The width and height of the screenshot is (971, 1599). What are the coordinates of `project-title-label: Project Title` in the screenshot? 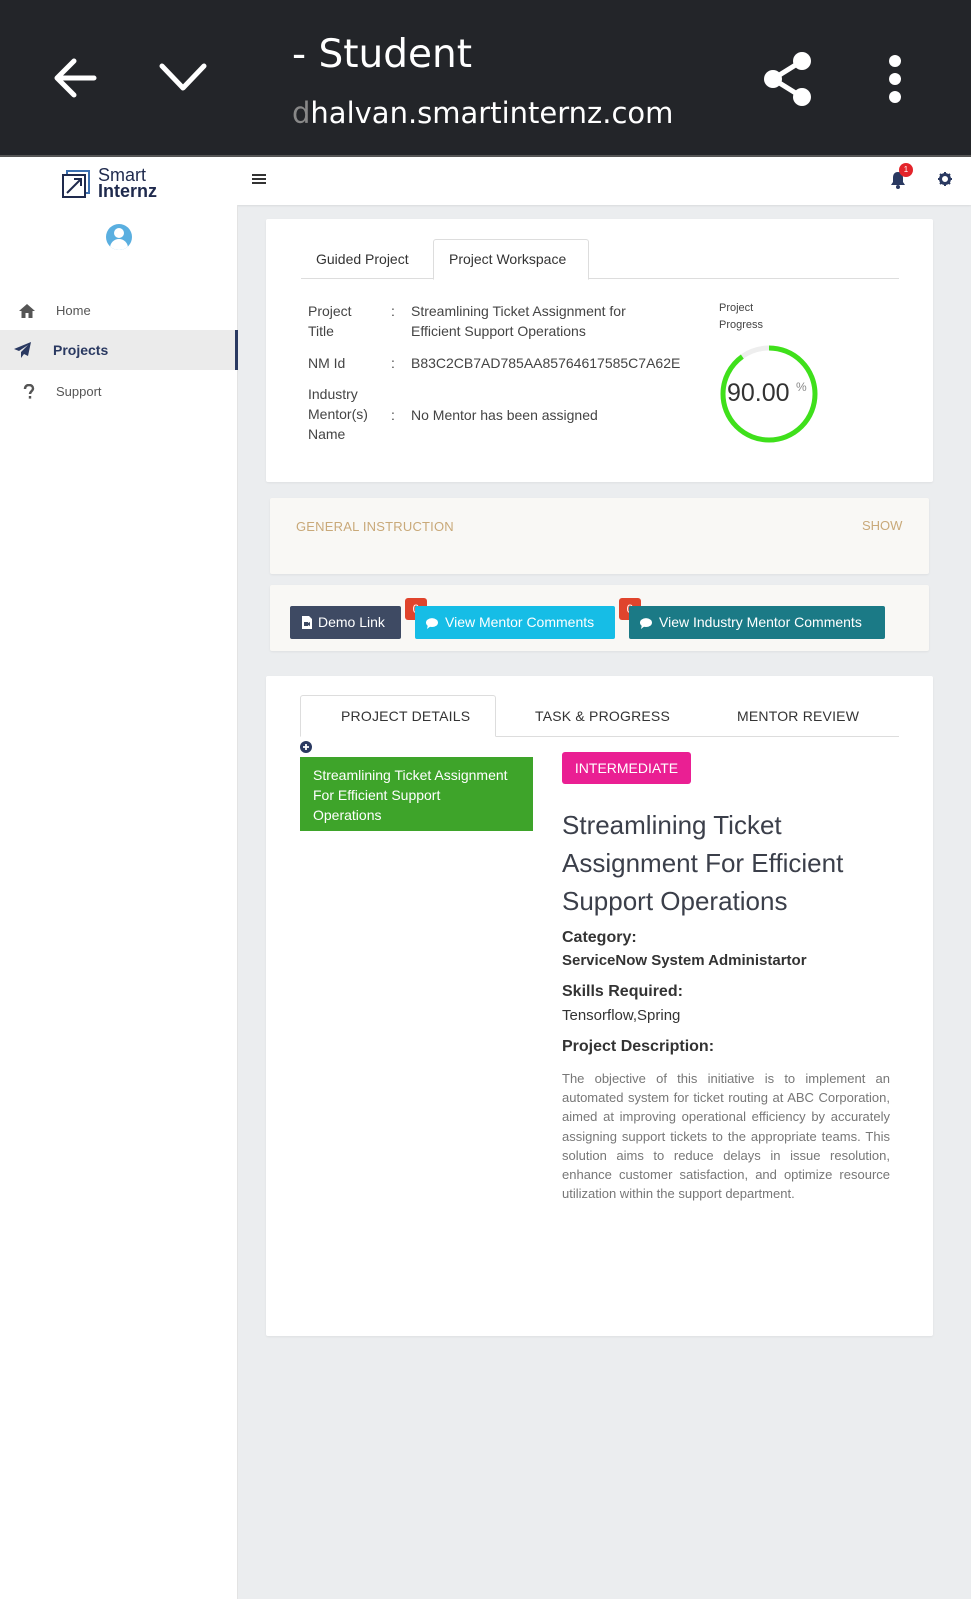 It's located at (330, 321).